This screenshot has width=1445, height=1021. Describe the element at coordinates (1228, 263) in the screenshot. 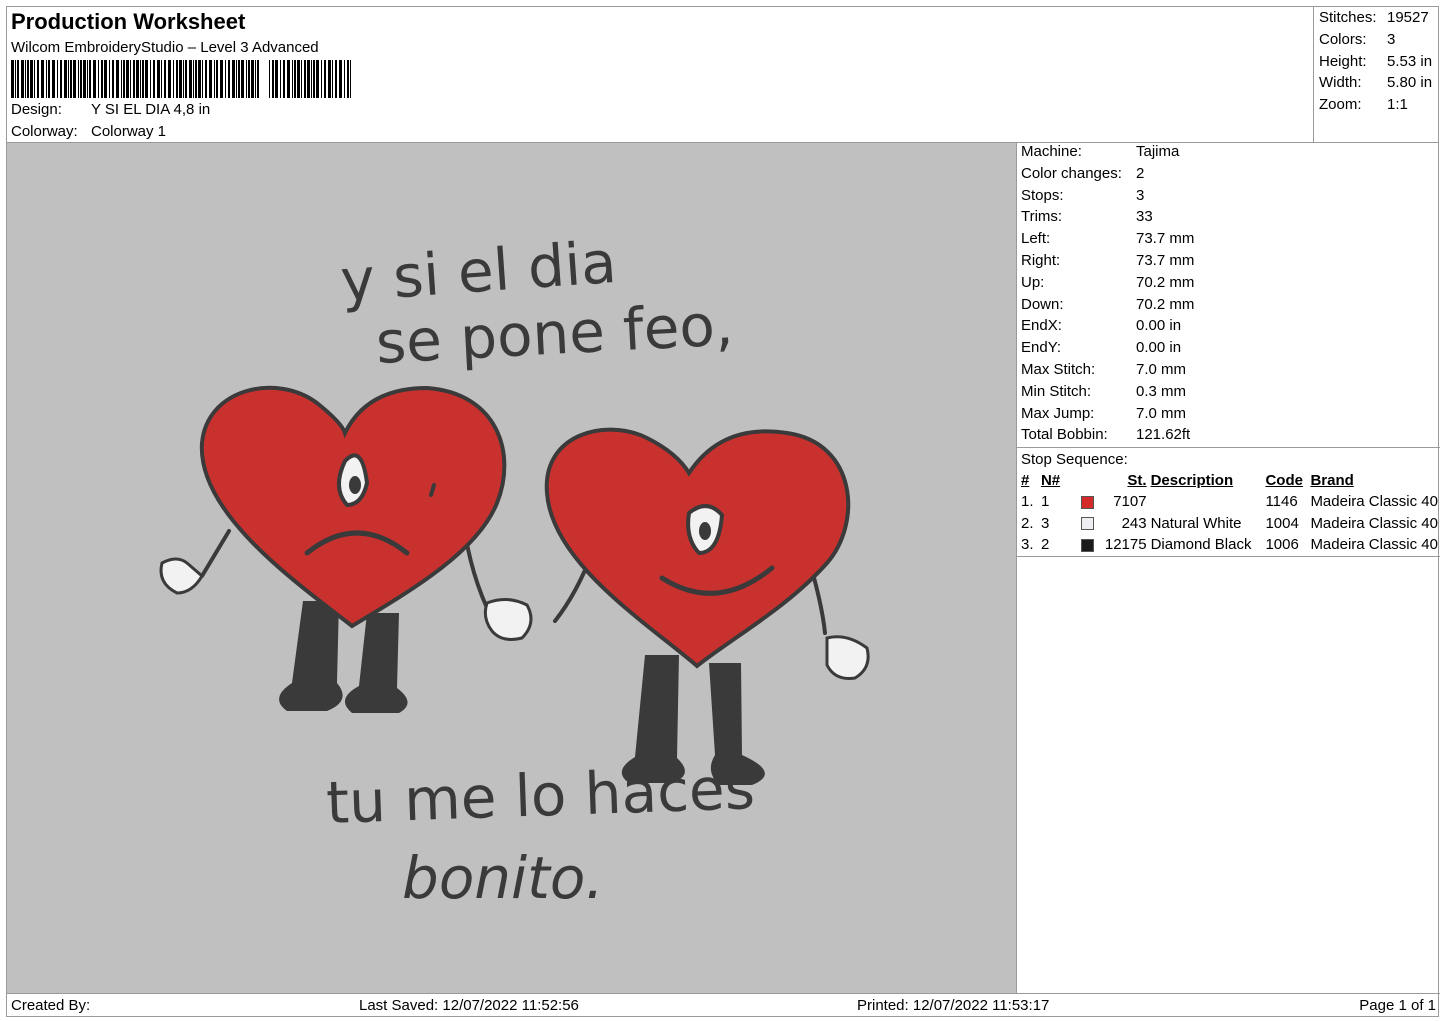

I see `info-row: Right: 73.7 mm` at that location.